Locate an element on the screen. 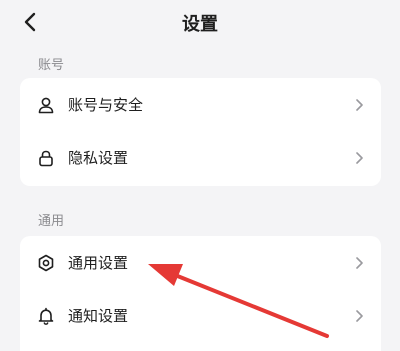 The image size is (400, 351). top-bar: 设置 is located at coordinates (200, 23).